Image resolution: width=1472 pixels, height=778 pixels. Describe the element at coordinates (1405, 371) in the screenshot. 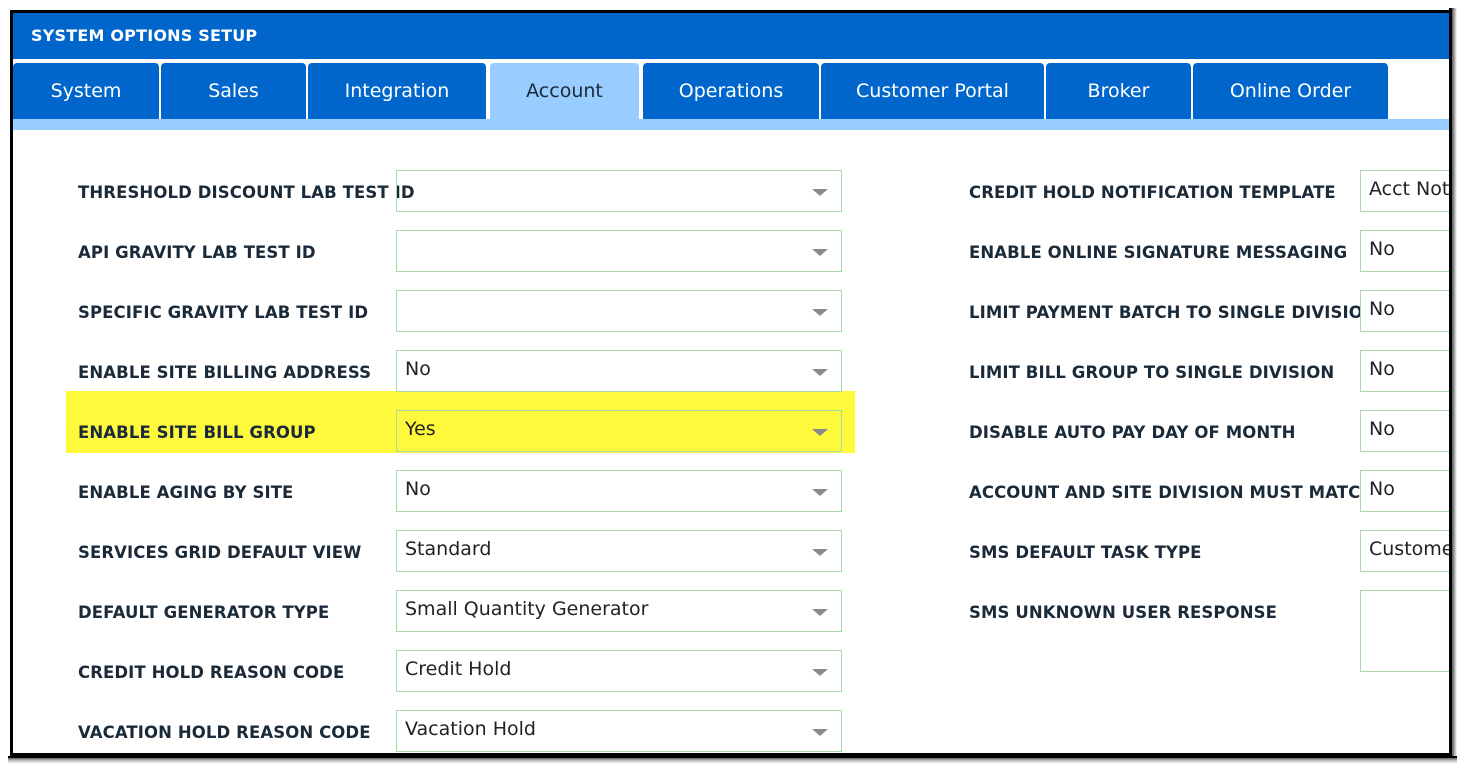

I see `limit-bill-group-select: No` at that location.